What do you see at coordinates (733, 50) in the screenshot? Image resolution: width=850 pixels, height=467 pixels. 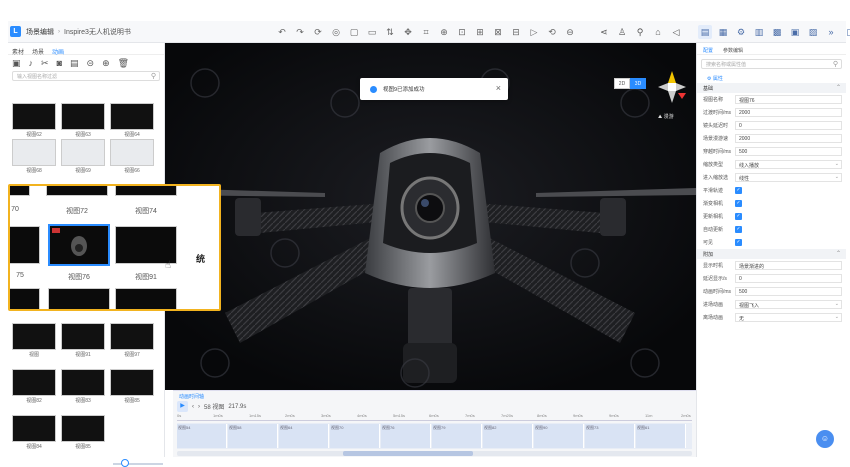 I see `right-tab-1: 参数编辑` at bounding box center [733, 50].